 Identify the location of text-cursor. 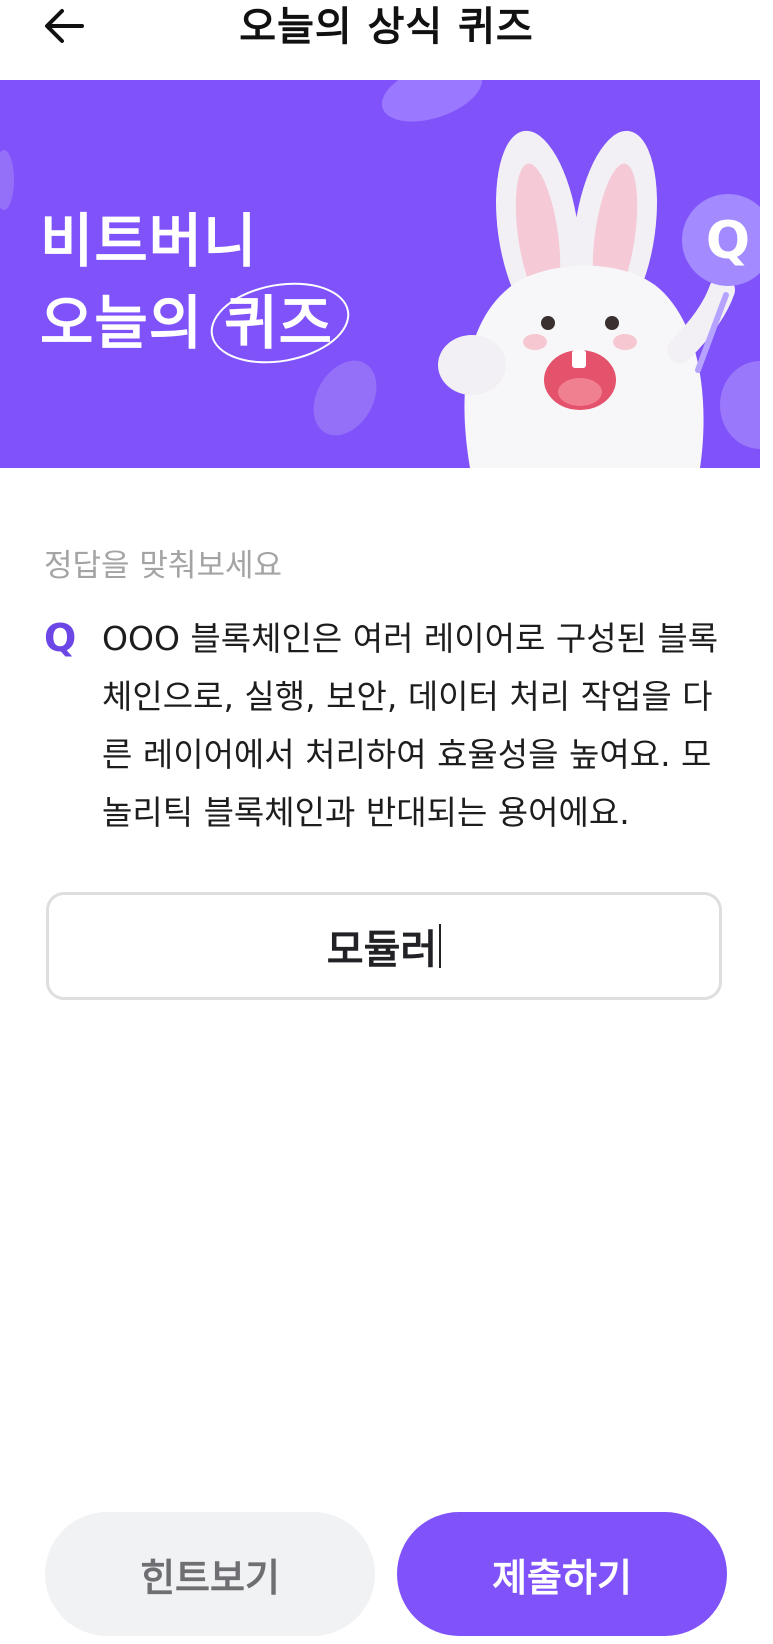
(440, 946).